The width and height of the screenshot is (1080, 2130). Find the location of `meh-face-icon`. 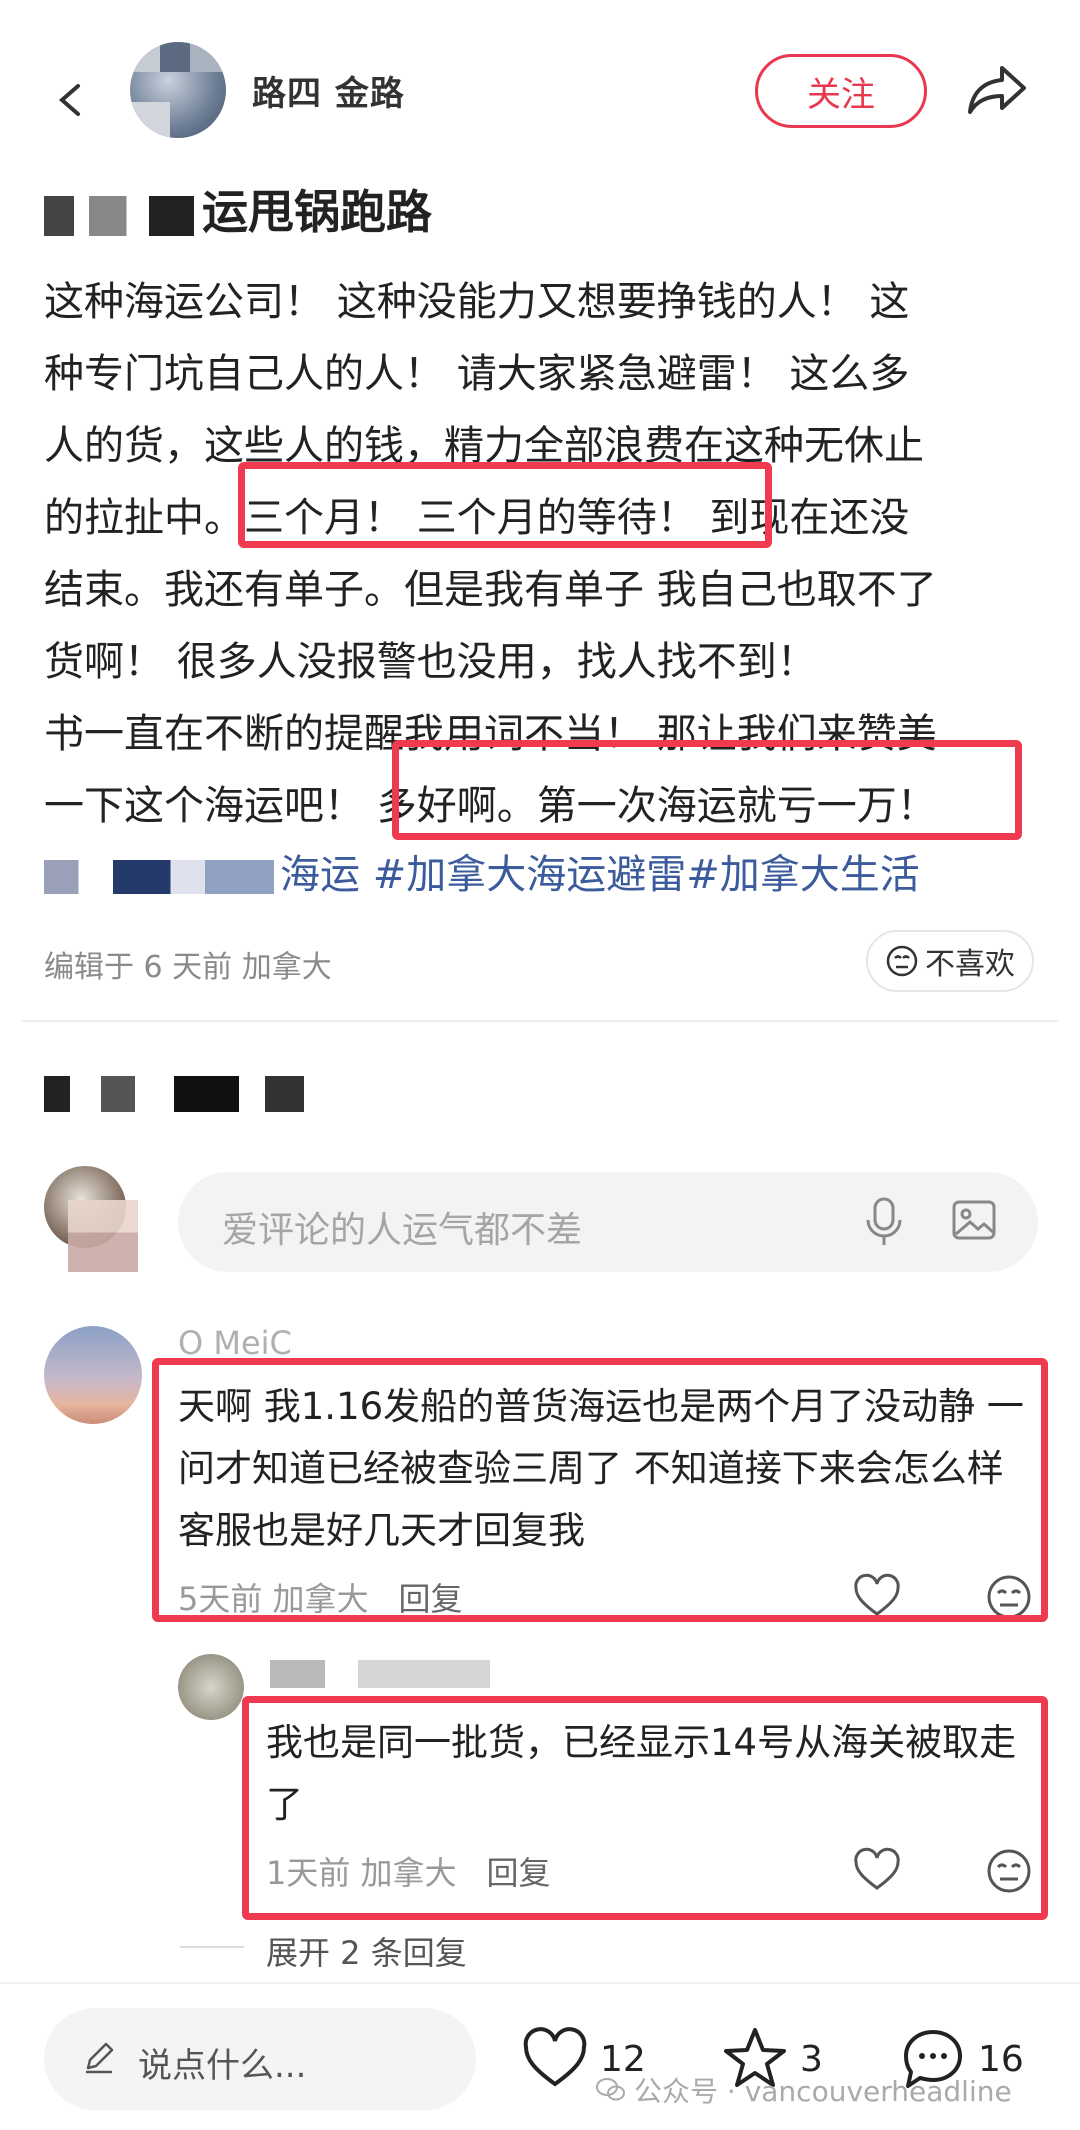

meh-face-icon is located at coordinates (902, 961).